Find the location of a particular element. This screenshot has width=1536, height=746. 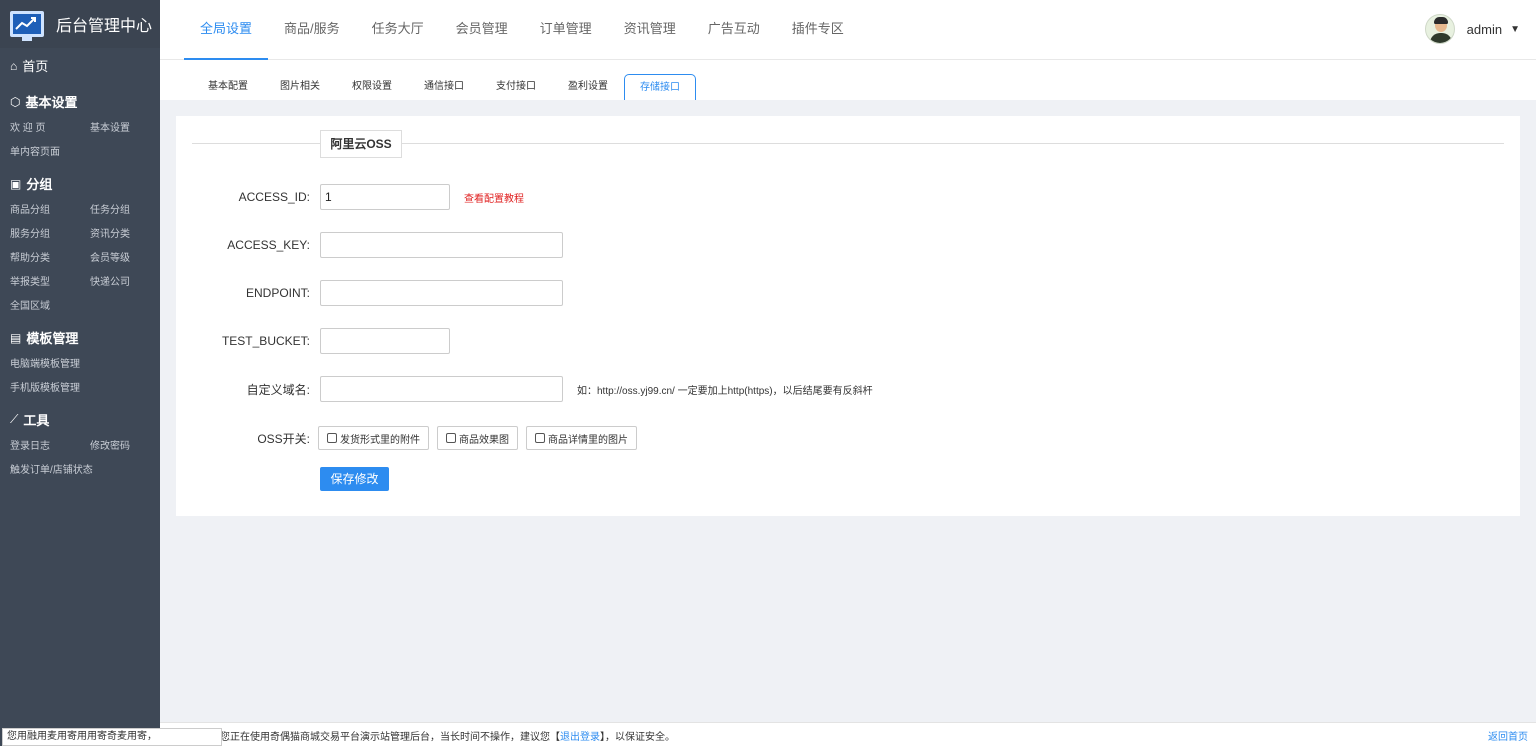

row-access-id: ACCESS_ID: 1 查看配置教程 is located at coordinates (350, 197).